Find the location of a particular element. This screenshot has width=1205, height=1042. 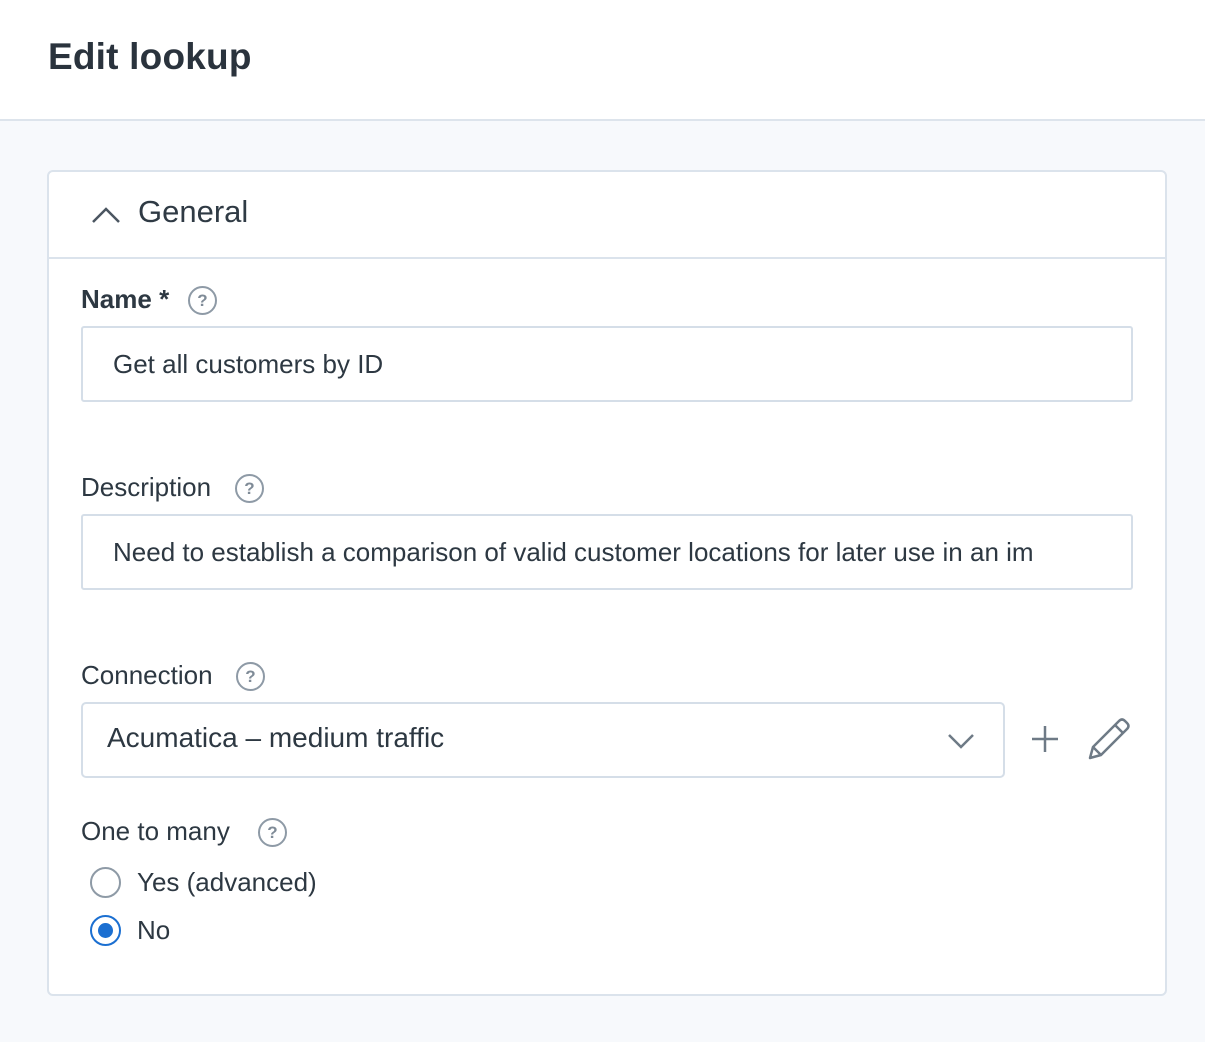

radio-option-no: No is located at coordinates (130, 930).